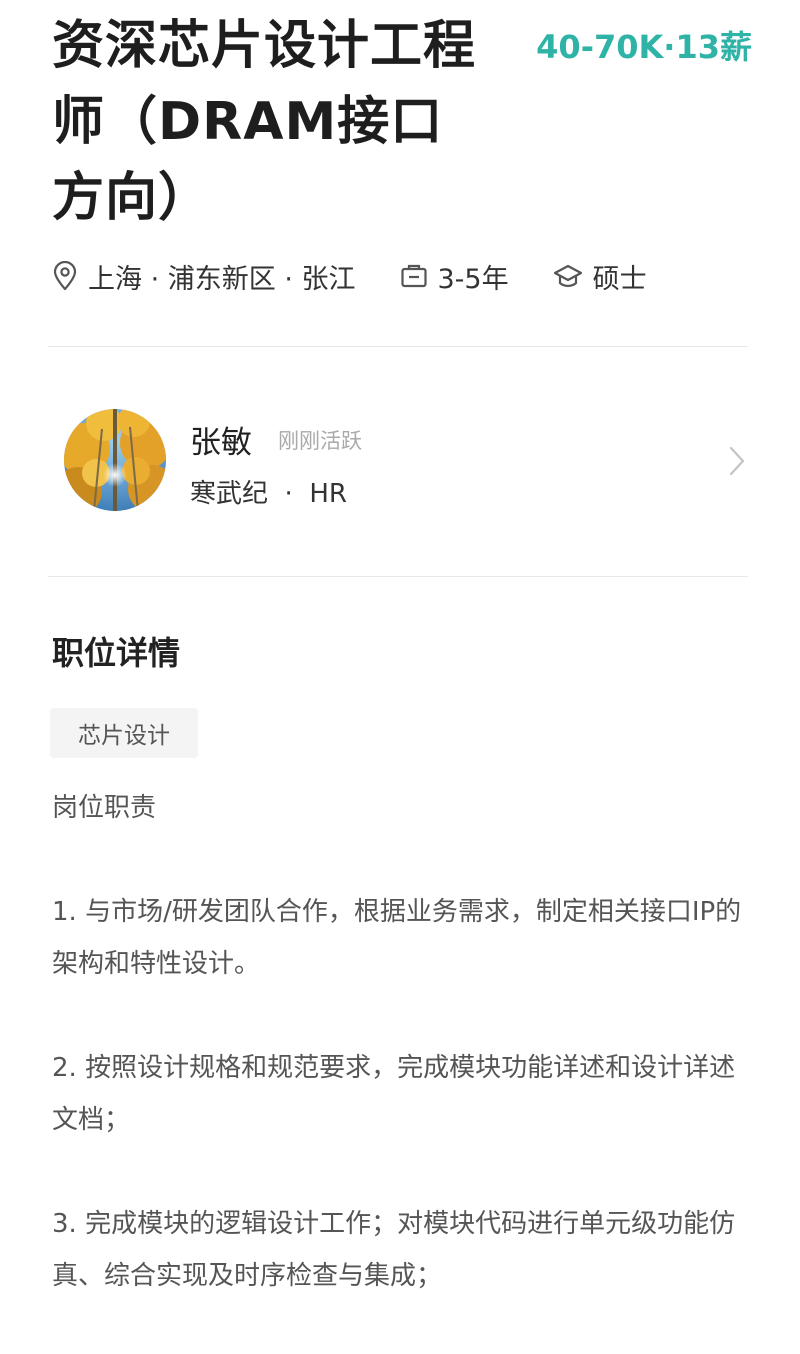  I want to click on recruiter-company-role: 寒武纪 · HR, so click(268, 494).